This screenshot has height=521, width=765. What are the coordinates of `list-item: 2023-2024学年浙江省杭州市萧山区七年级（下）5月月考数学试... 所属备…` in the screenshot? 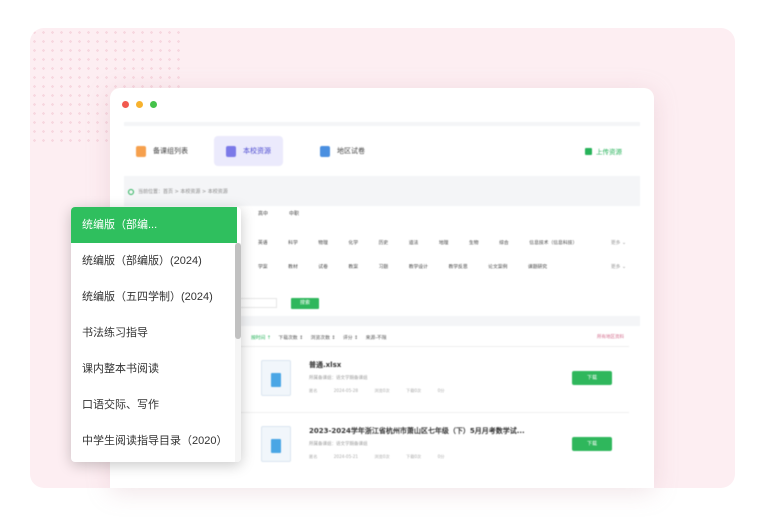 It's located at (429, 445).